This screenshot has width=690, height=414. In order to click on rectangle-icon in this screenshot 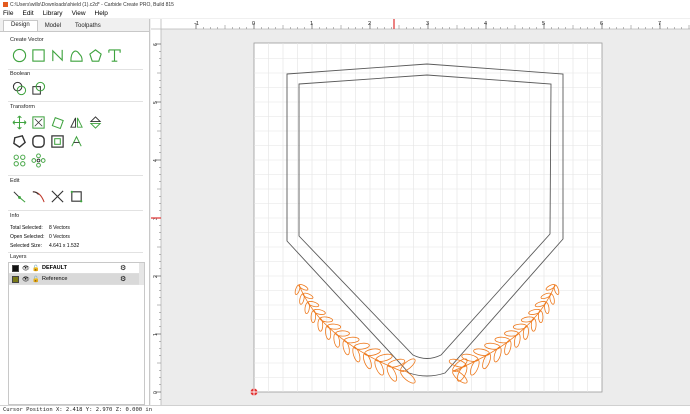, I will do `click(38, 55)`.